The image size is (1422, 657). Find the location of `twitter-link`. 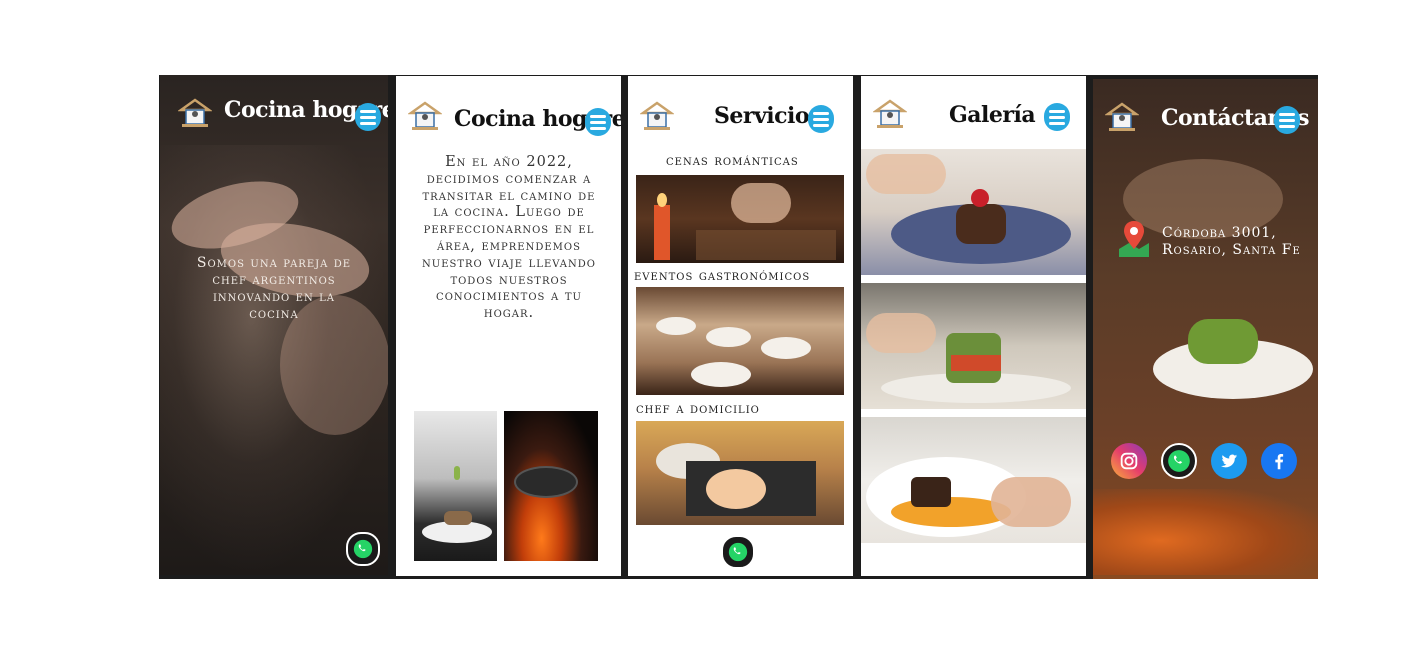

twitter-link is located at coordinates (1229, 461).